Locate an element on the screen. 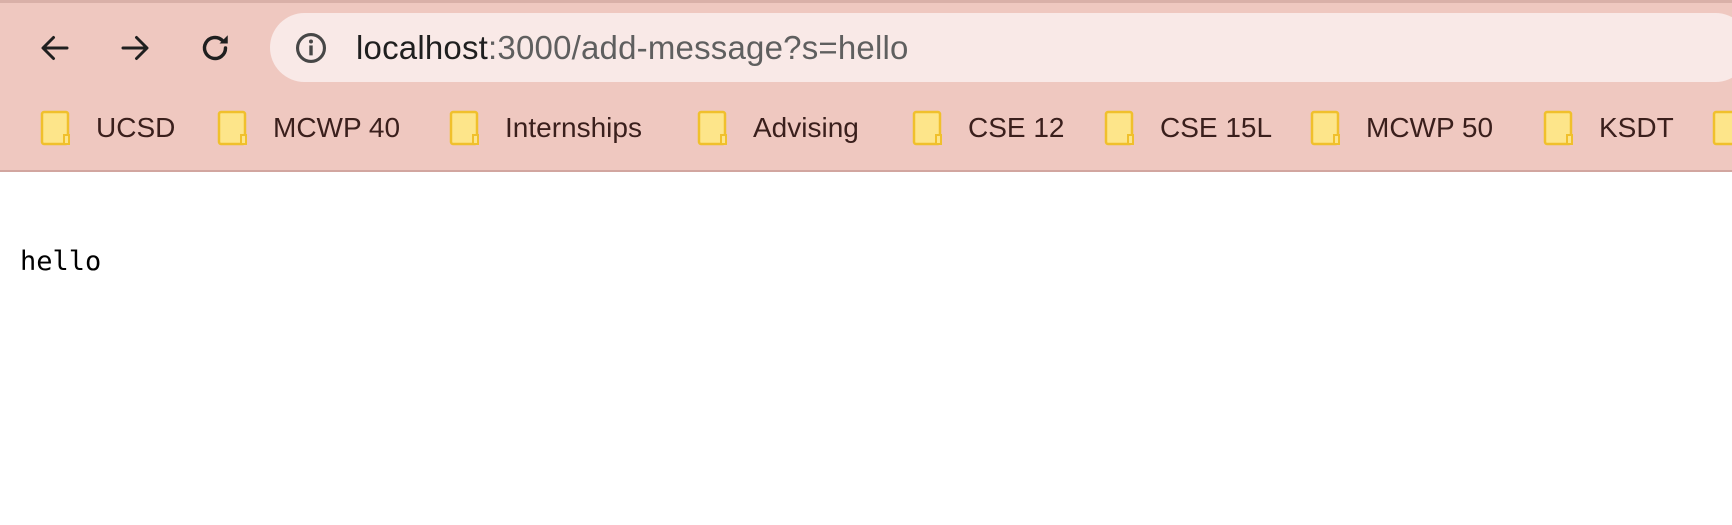  reload-button is located at coordinates (215, 48).